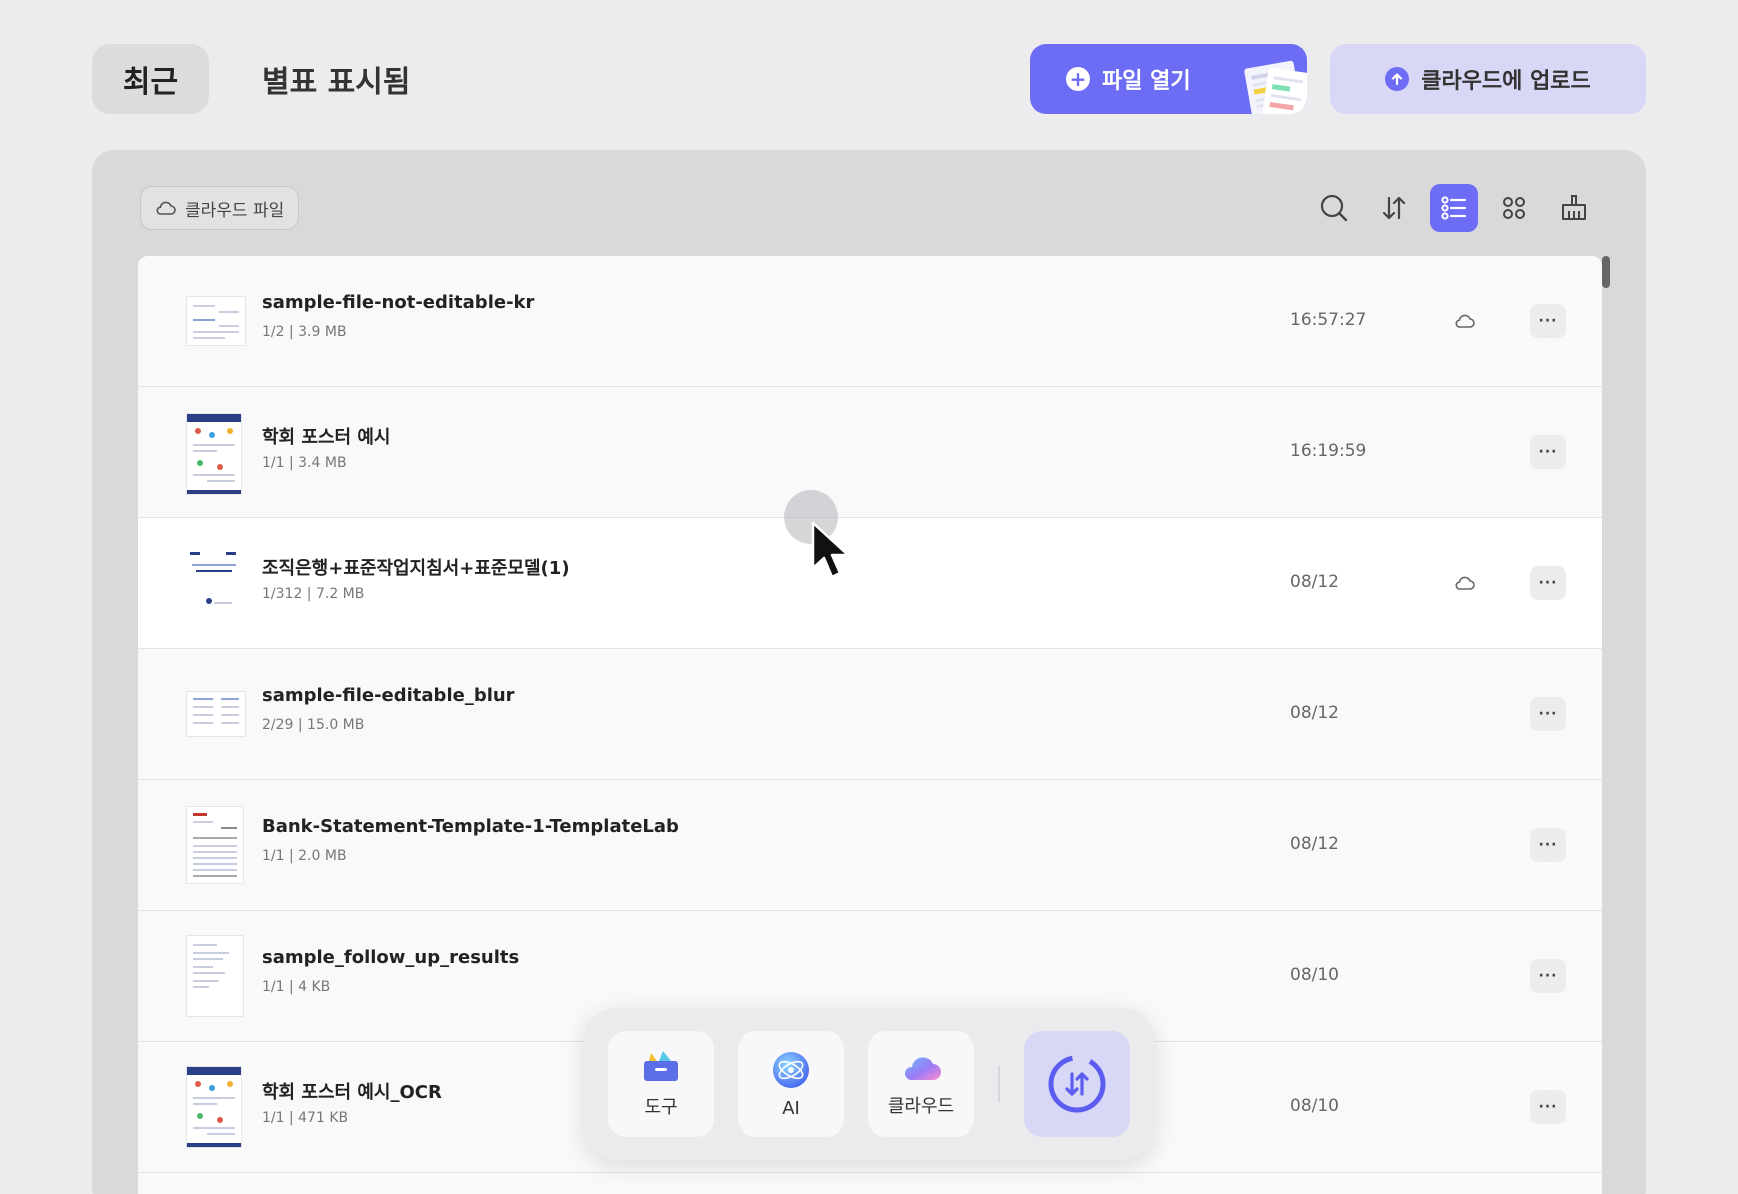  I want to click on list-toolbar, so click(1454, 208).